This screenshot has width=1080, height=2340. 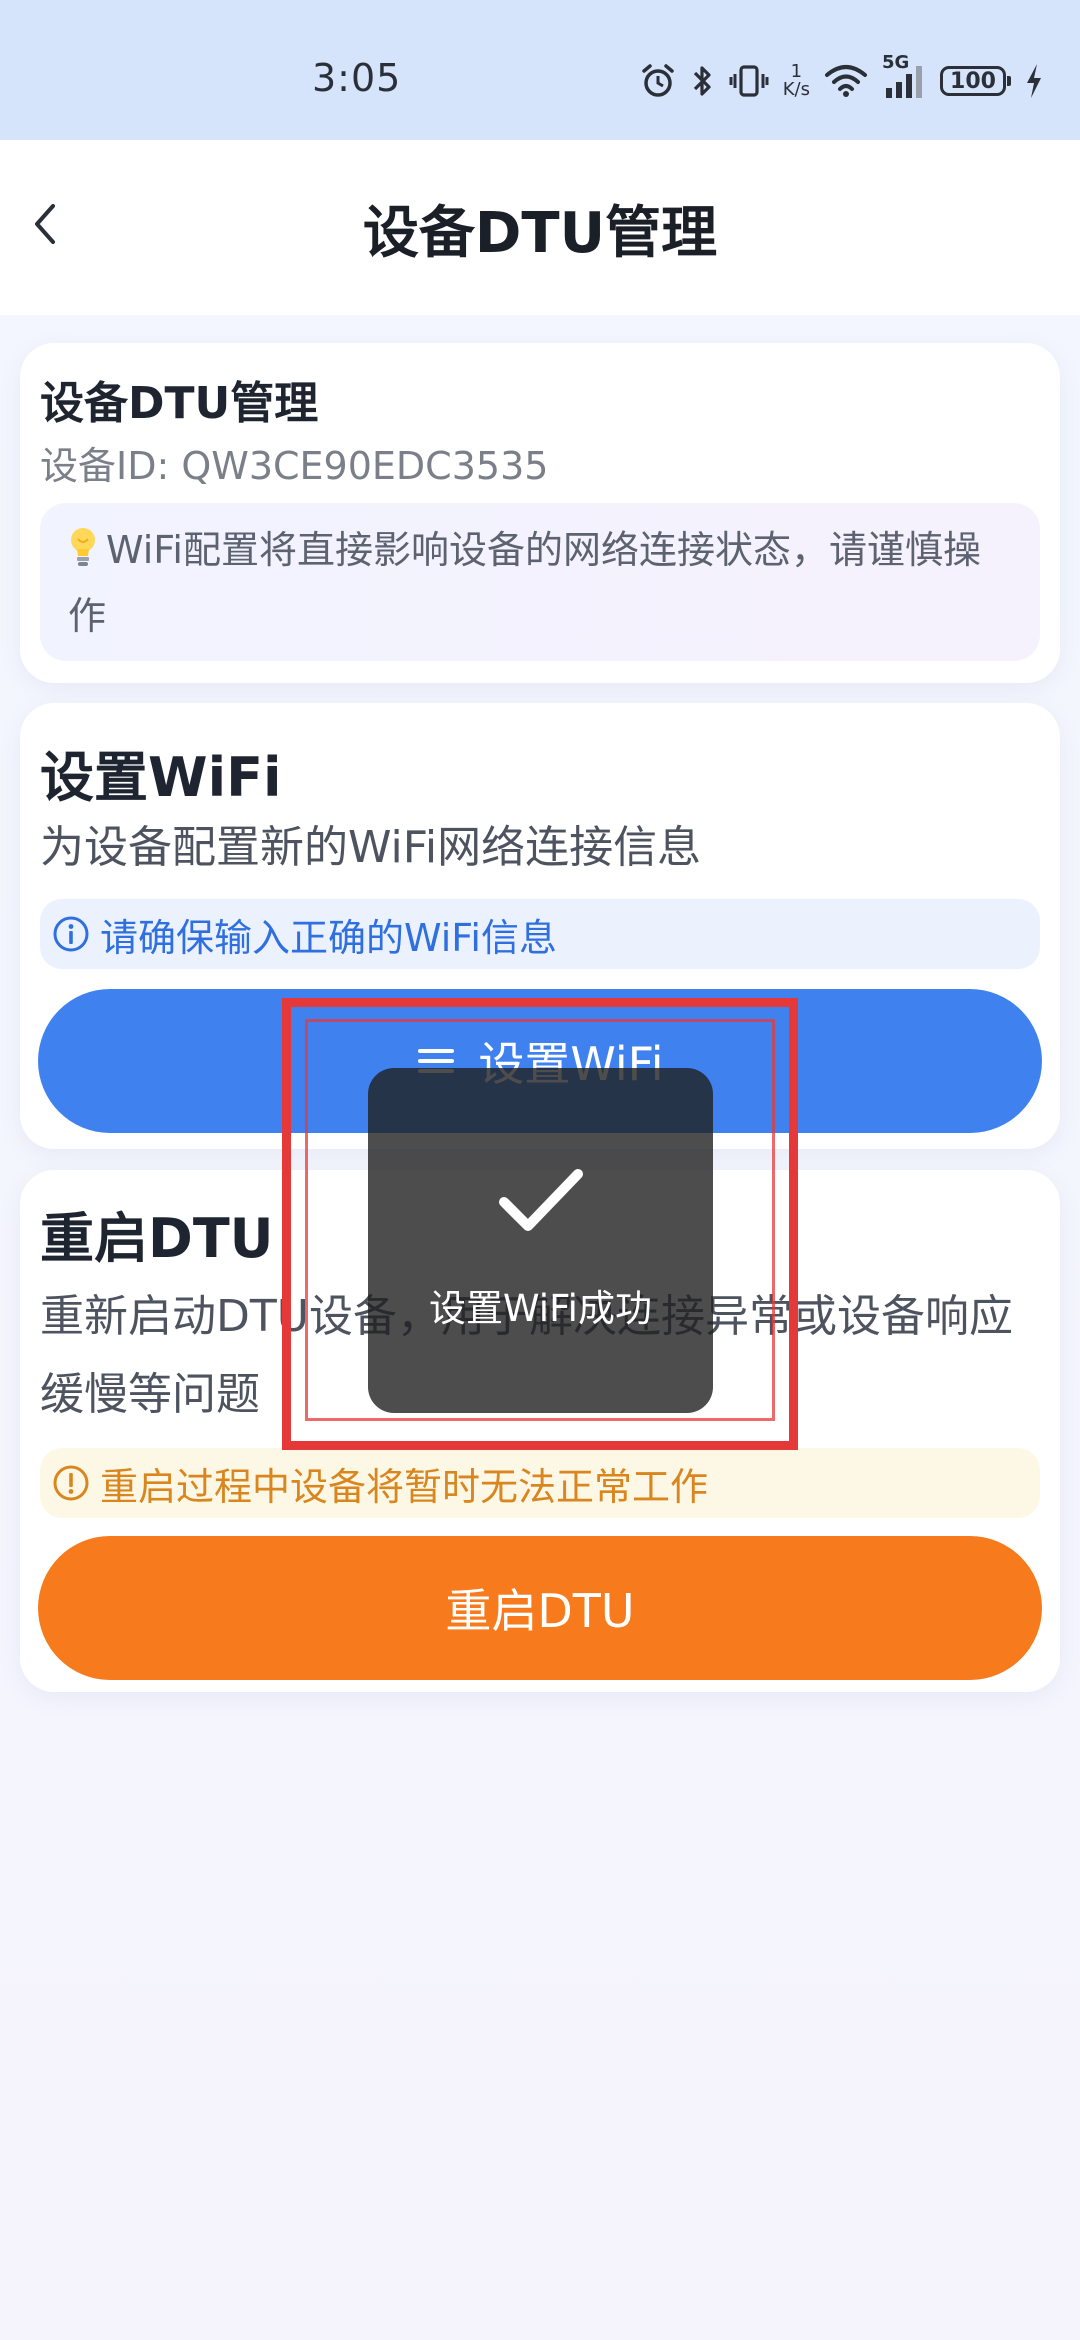 I want to click on restart-hint-text: 重启过程中设备将暂时无法正常工作, so click(x=404, y=1486).